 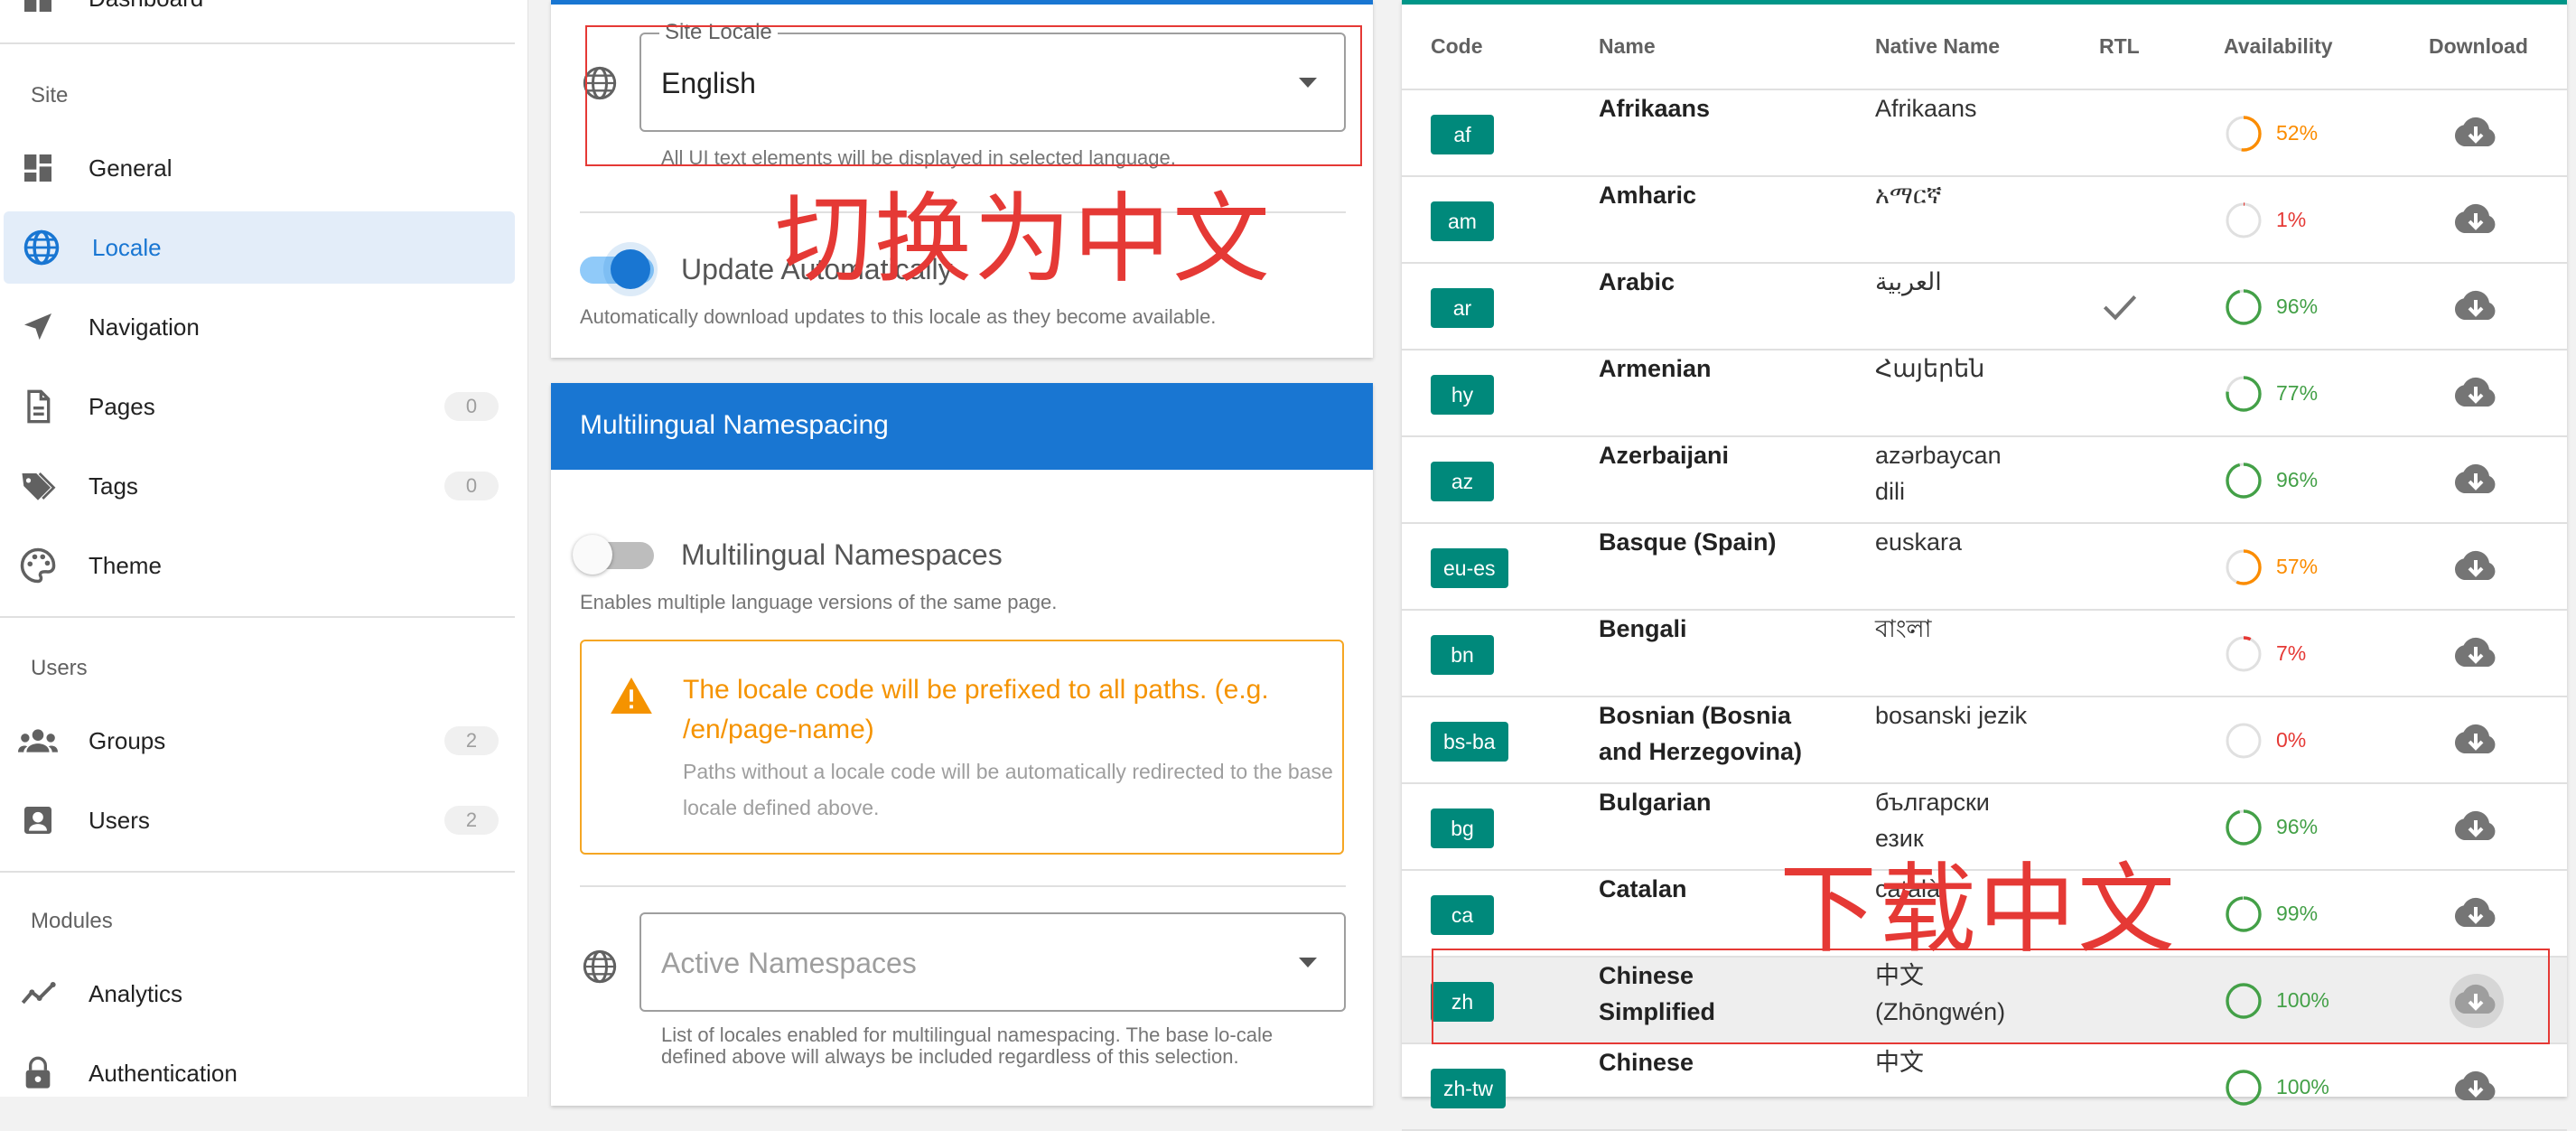 What do you see at coordinates (1457, 46) in the screenshot?
I see `column-header-code: Code` at bounding box center [1457, 46].